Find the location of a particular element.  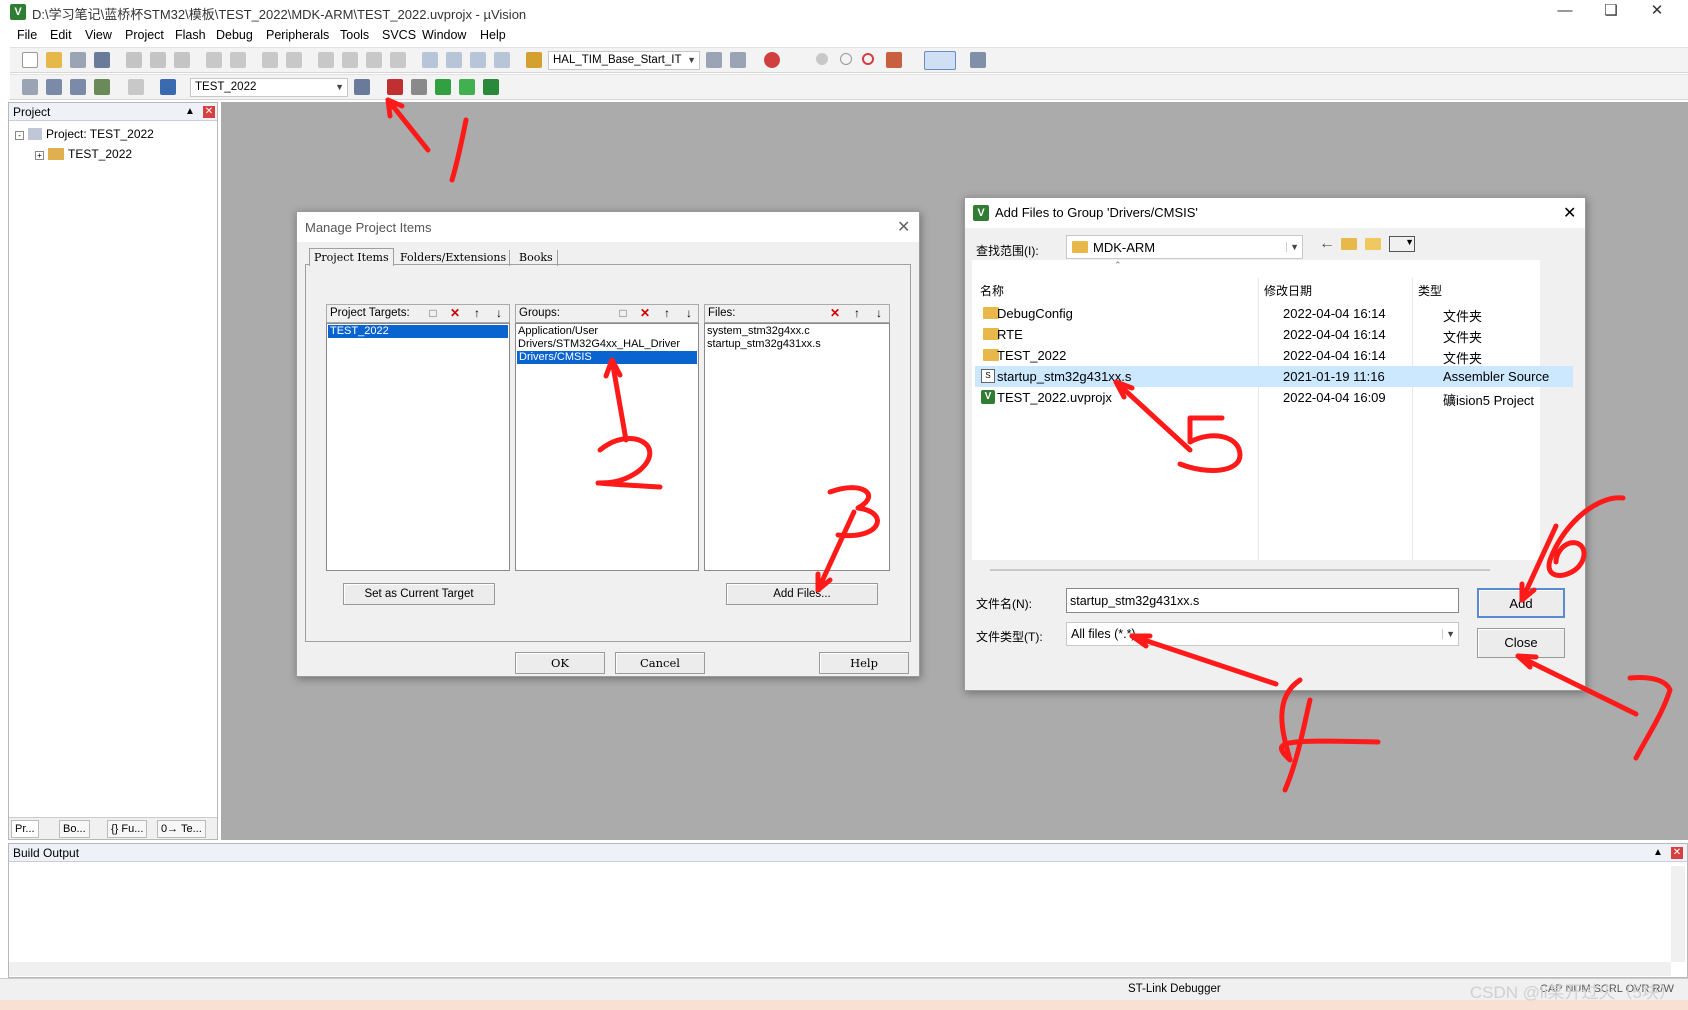

find-in-files-icon is located at coordinates (534, 60).